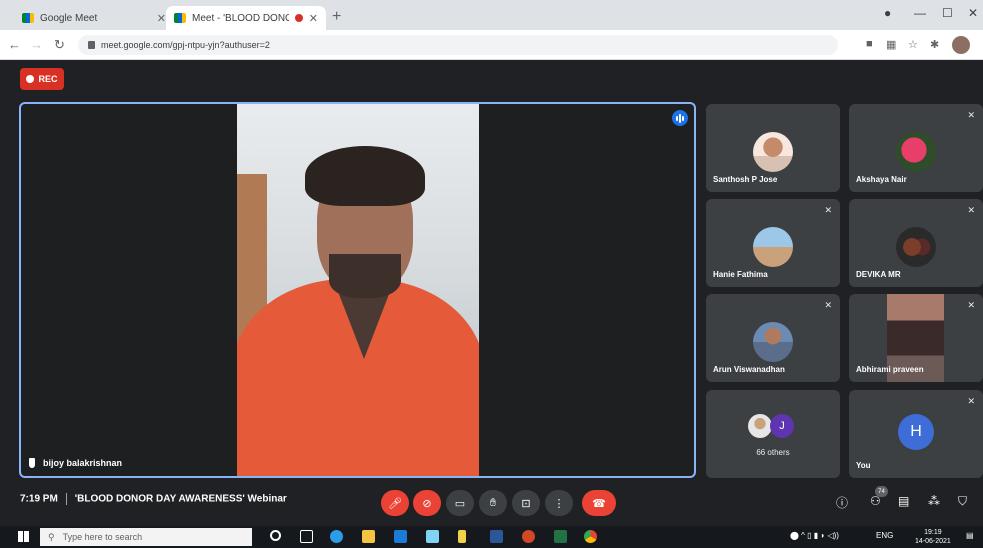 This screenshot has width=983, height=548. Describe the element at coordinates (590, 536) in the screenshot. I see `chrome-icon` at that location.